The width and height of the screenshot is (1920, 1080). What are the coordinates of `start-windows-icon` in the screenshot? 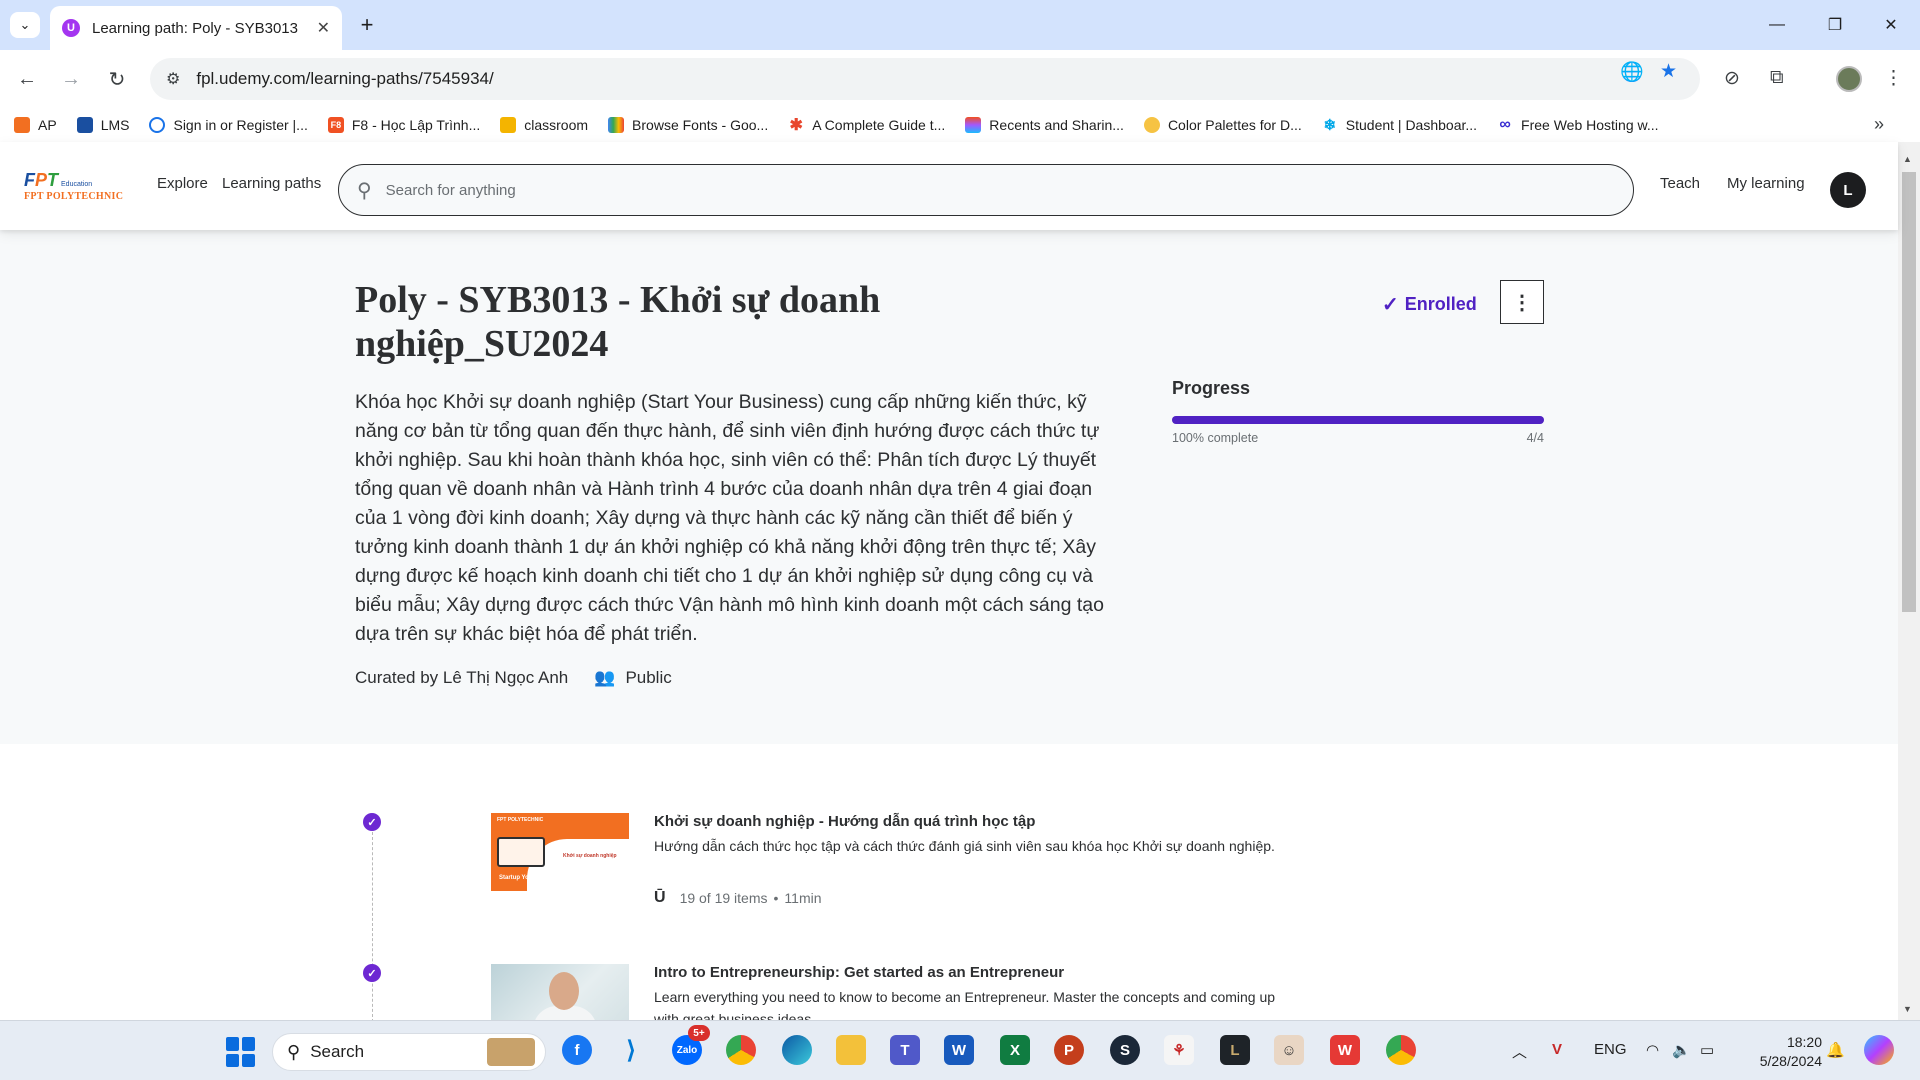 It's located at (241, 1052).